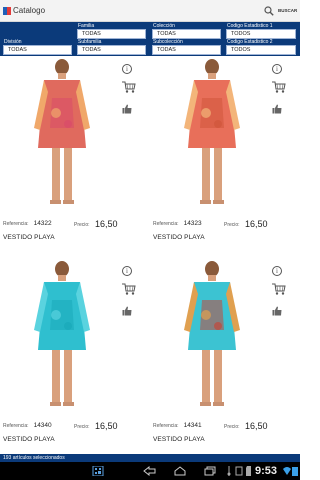 Image resolution: width=320 pixels, height=480 pixels. What do you see at coordinates (111, 34) in the screenshot?
I see `familia-select: TODAS` at bounding box center [111, 34].